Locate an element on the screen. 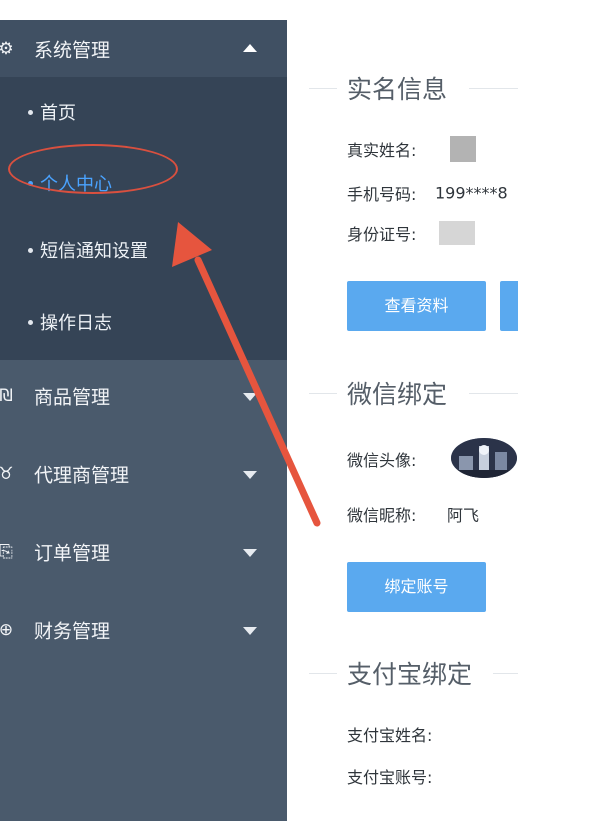  top-strip is located at coordinates (296, 10).